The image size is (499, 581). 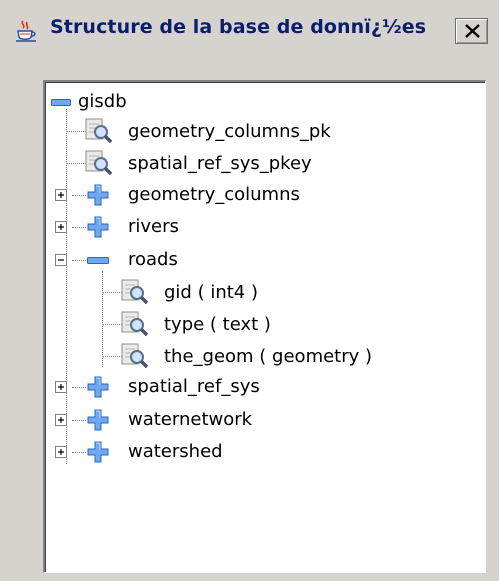 I want to click on tree-node-table: spatial_ref_sys, so click(x=247, y=387).